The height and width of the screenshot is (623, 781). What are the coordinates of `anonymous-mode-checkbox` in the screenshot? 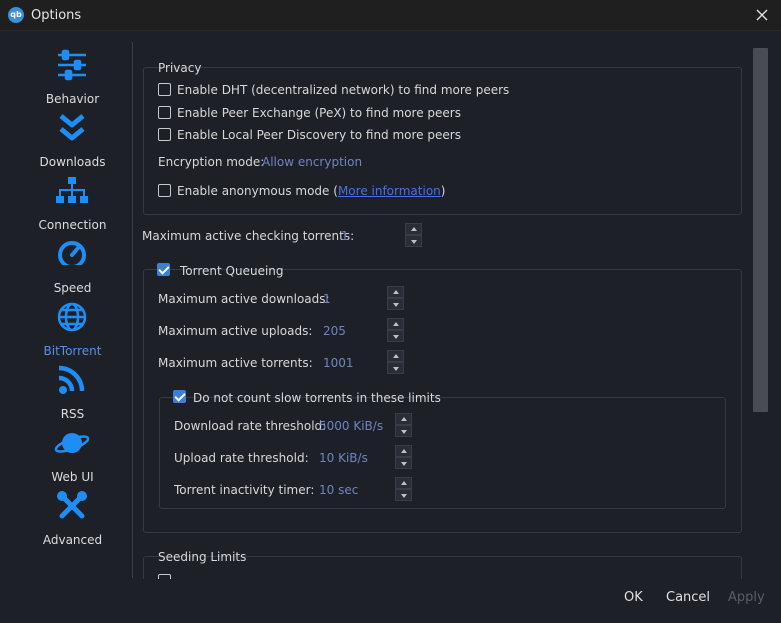 It's located at (164, 190).